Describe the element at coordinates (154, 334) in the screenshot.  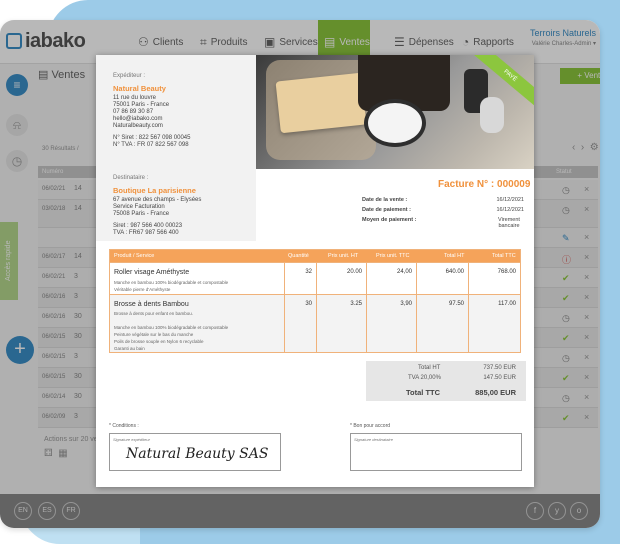
I see `item-desc: Peinture végétale sur le bas du manche` at that location.